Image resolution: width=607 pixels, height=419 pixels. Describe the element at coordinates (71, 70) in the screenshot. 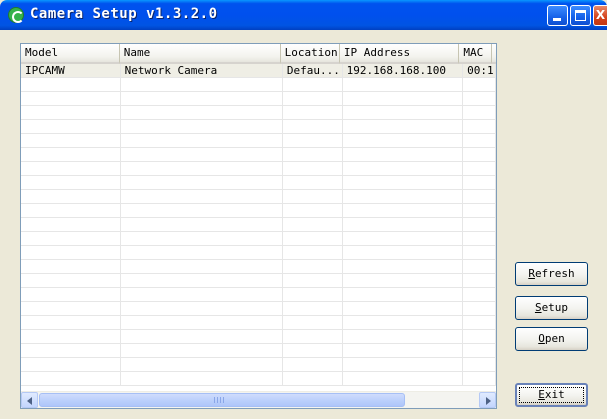

I see `cell-model: IPCAMW` at that location.